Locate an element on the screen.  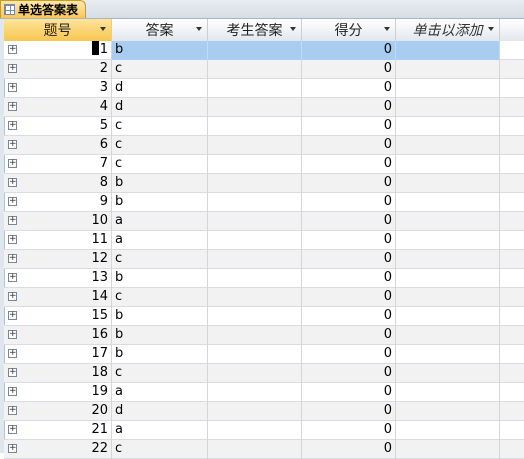
cell-question-no: +5 is located at coordinates (58, 126).